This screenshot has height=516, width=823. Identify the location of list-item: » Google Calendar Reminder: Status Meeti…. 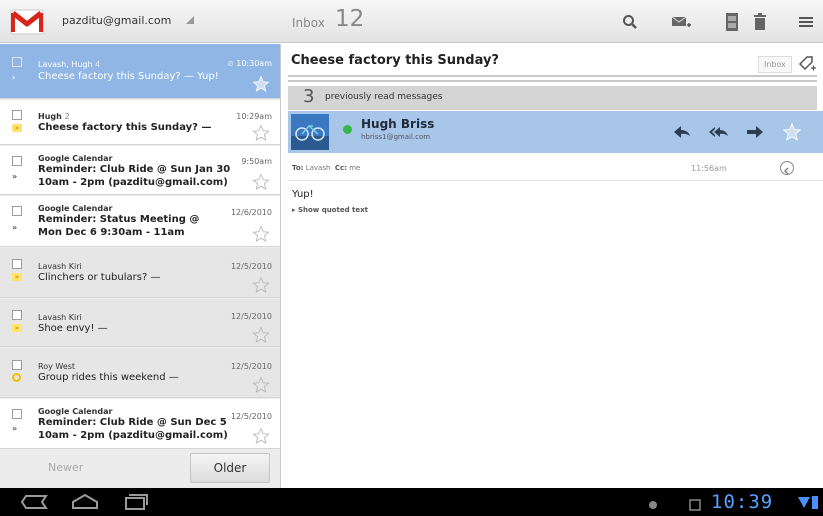
(140, 221).